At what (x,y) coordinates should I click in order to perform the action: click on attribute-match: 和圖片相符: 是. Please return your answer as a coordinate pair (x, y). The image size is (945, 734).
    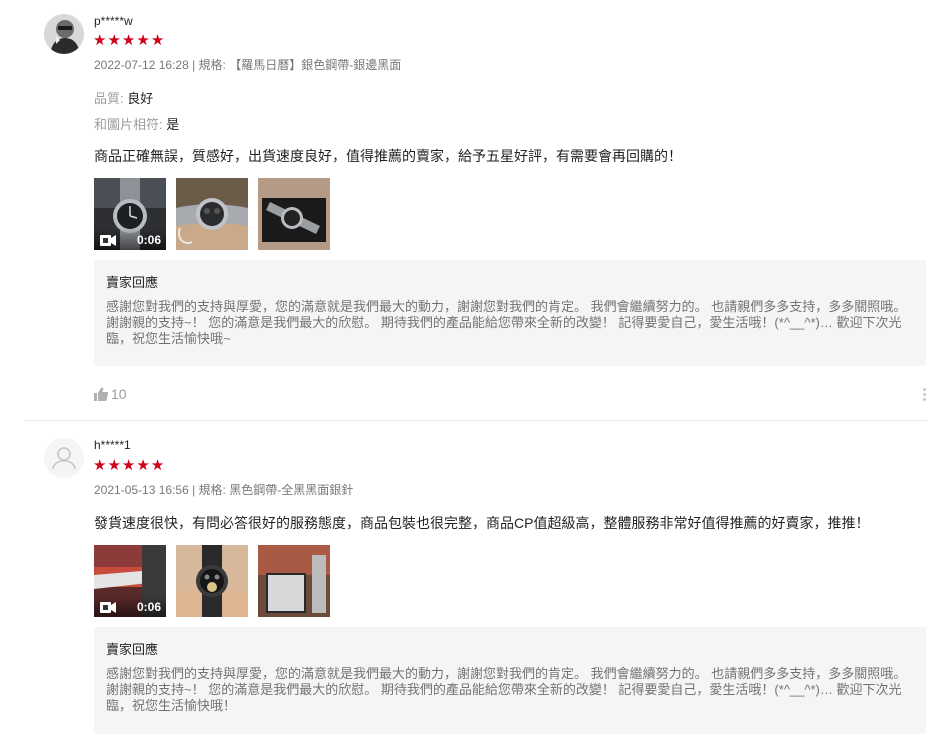
    Looking at the image, I should click on (136, 123).